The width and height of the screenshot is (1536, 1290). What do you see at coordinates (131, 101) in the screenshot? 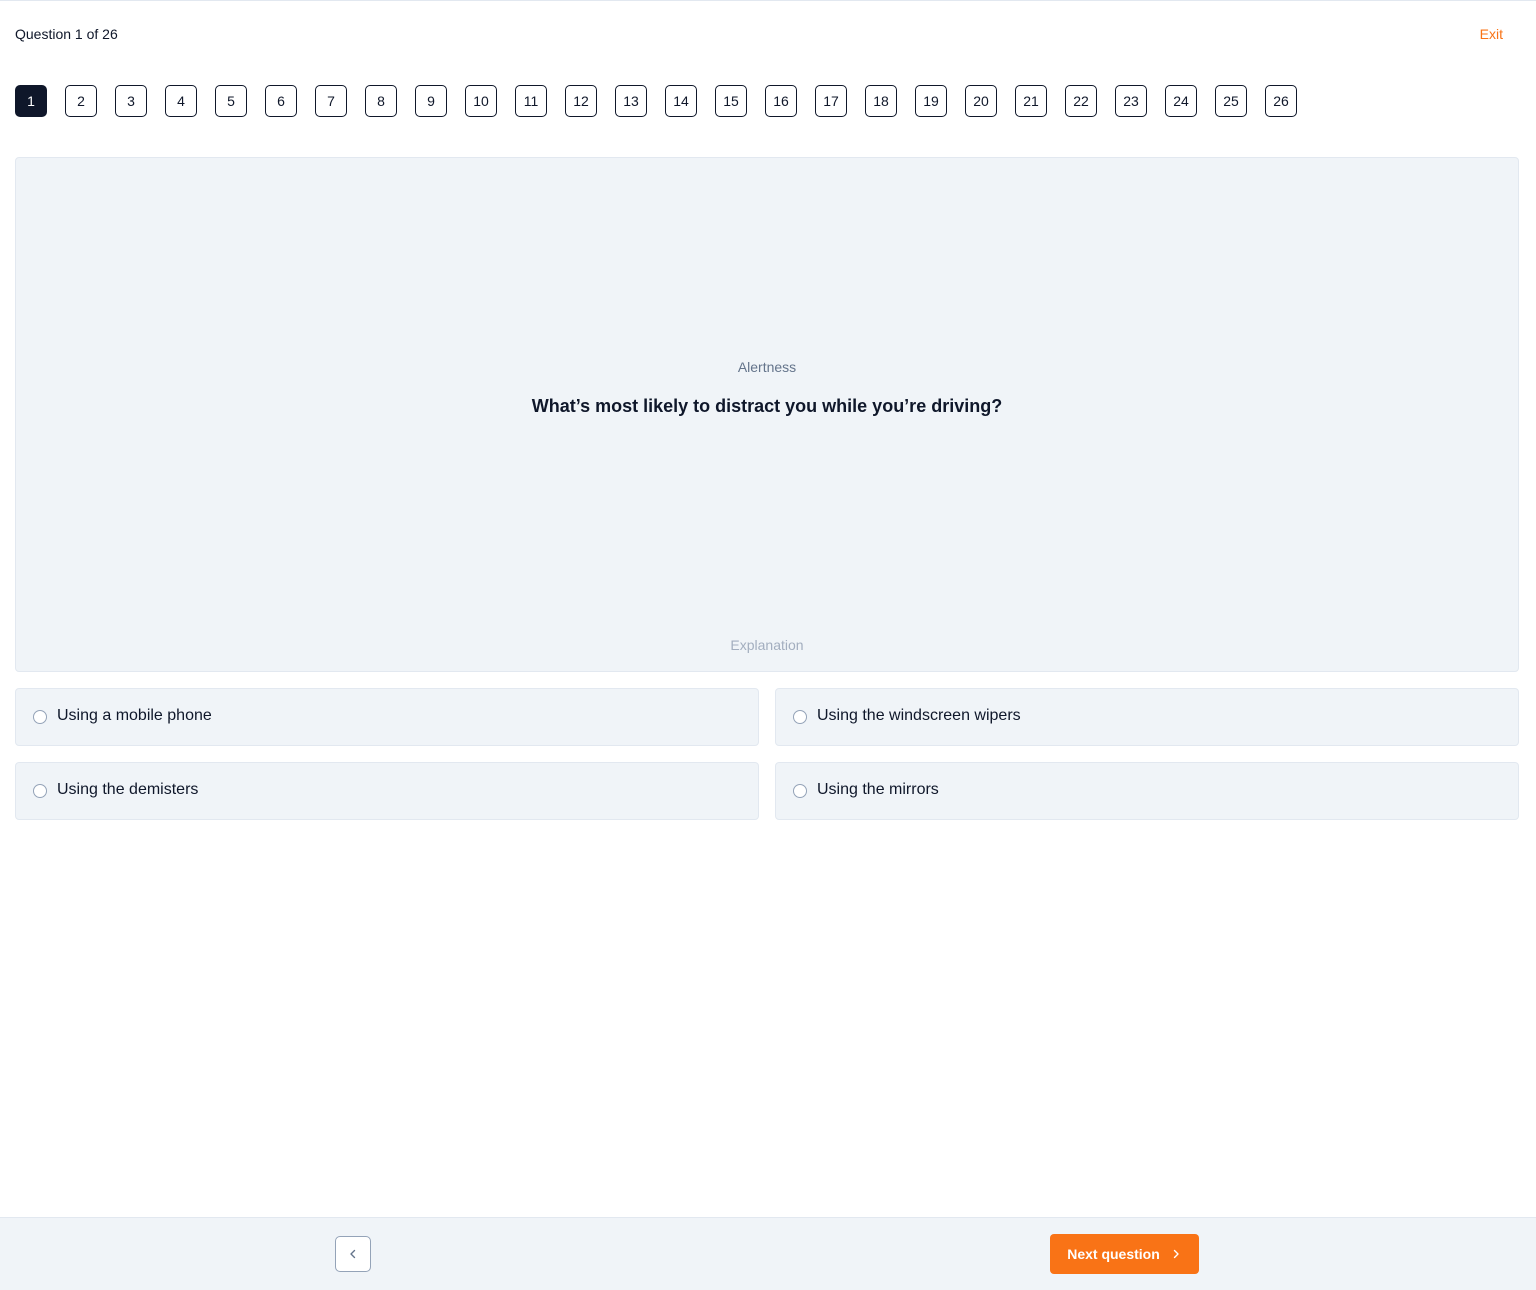
I see `question-nav-button: 3` at bounding box center [131, 101].